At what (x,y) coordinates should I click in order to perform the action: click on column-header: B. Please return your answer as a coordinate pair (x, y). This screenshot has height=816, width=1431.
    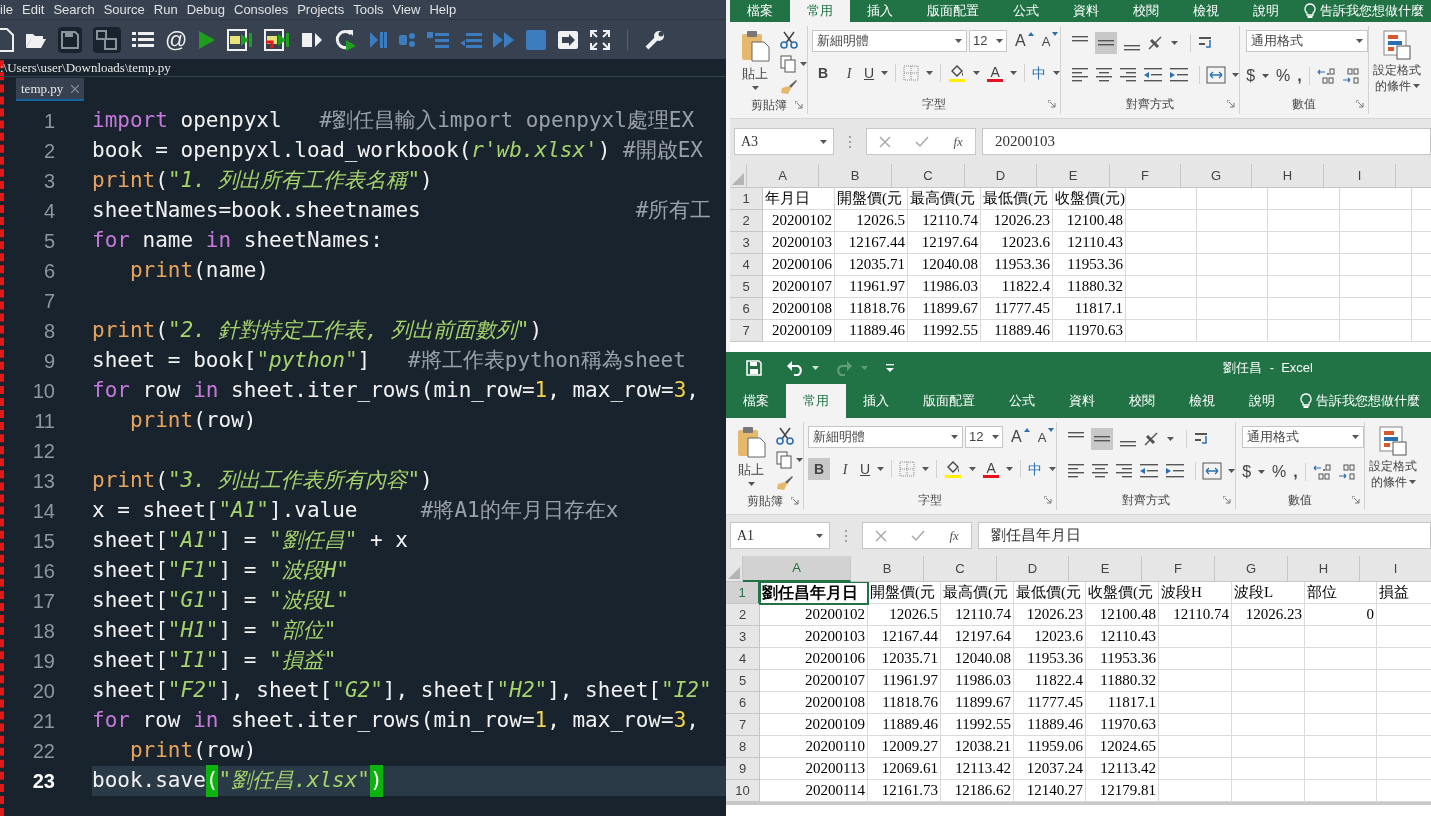
    Looking at the image, I should click on (855, 176).